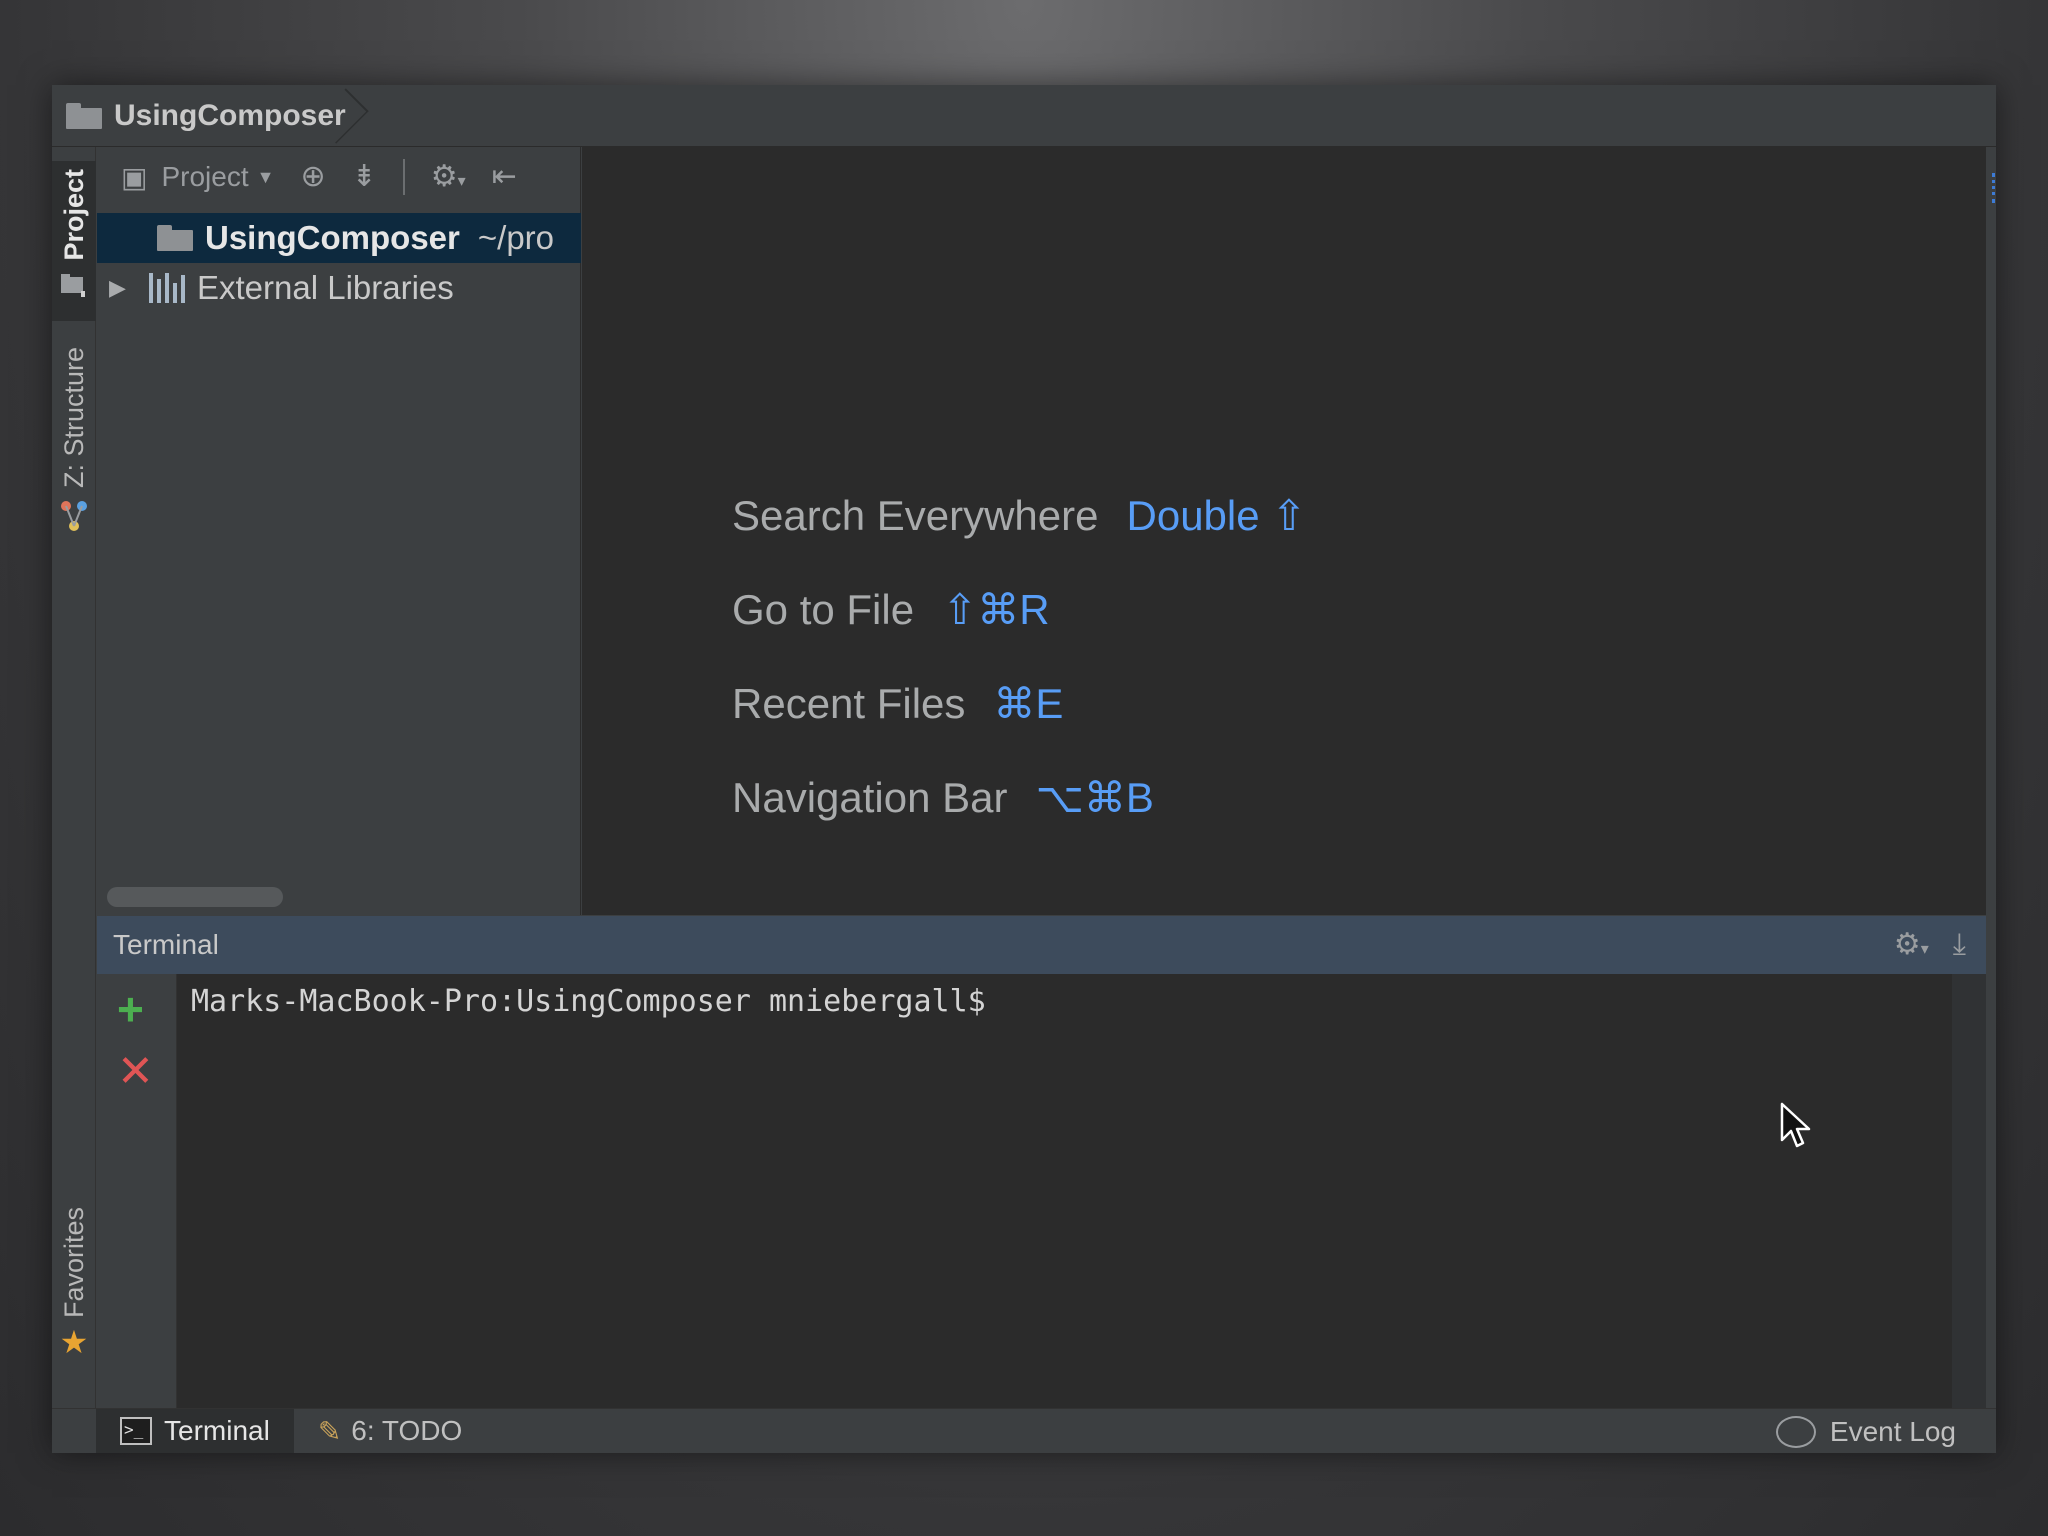 The height and width of the screenshot is (1536, 2048). What do you see at coordinates (1028, 703) in the screenshot?
I see `hint-shortcut: ⌘E` at bounding box center [1028, 703].